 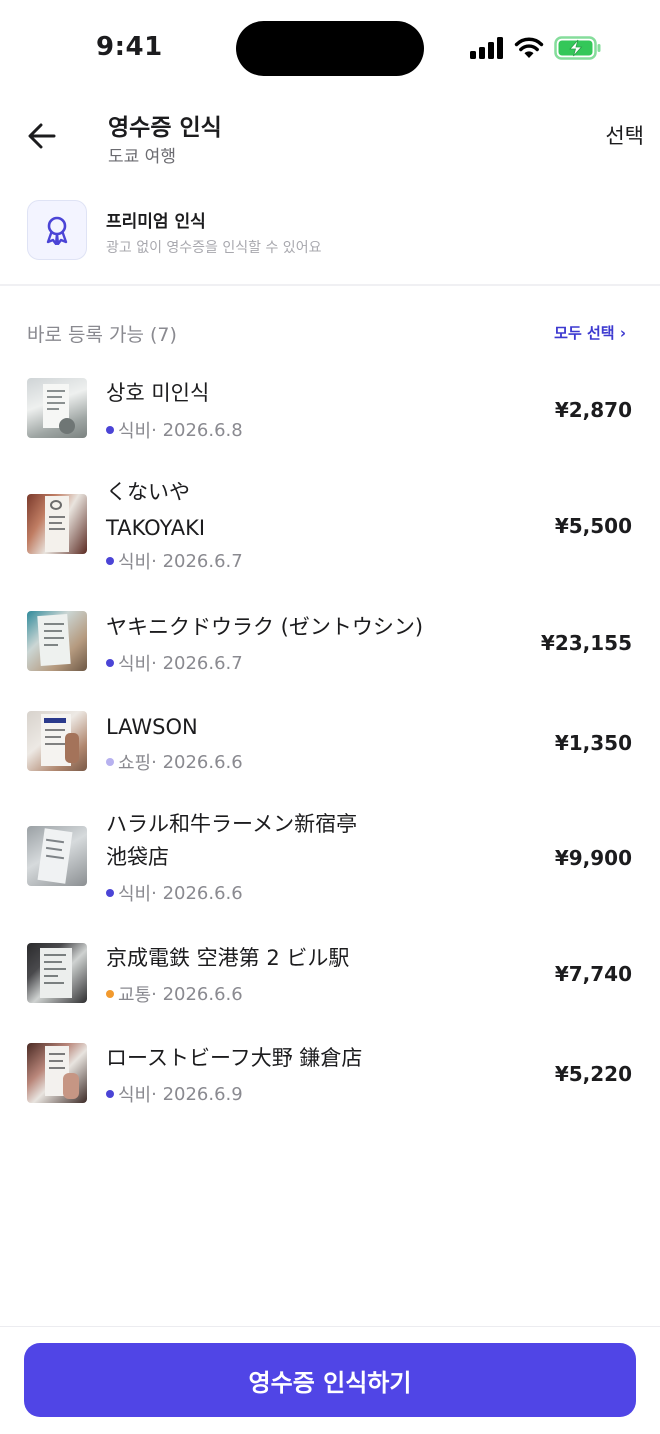 What do you see at coordinates (102, 335) in the screenshot?
I see `section-title: 바로 등록 가능 (7)` at bounding box center [102, 335].